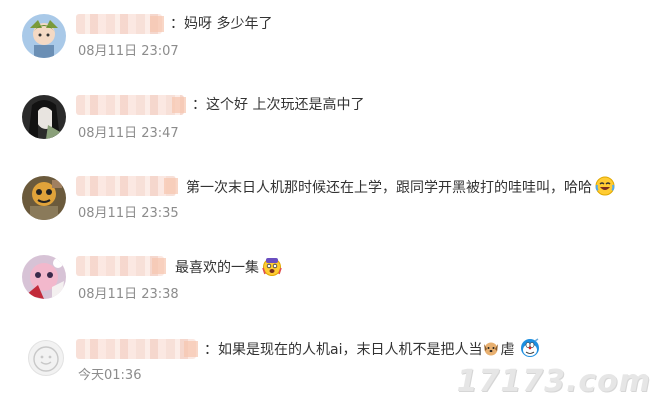  Describe the element at coordinates (605, 186) in the screenshot. I see `laugh-tears-emoji` at that location.